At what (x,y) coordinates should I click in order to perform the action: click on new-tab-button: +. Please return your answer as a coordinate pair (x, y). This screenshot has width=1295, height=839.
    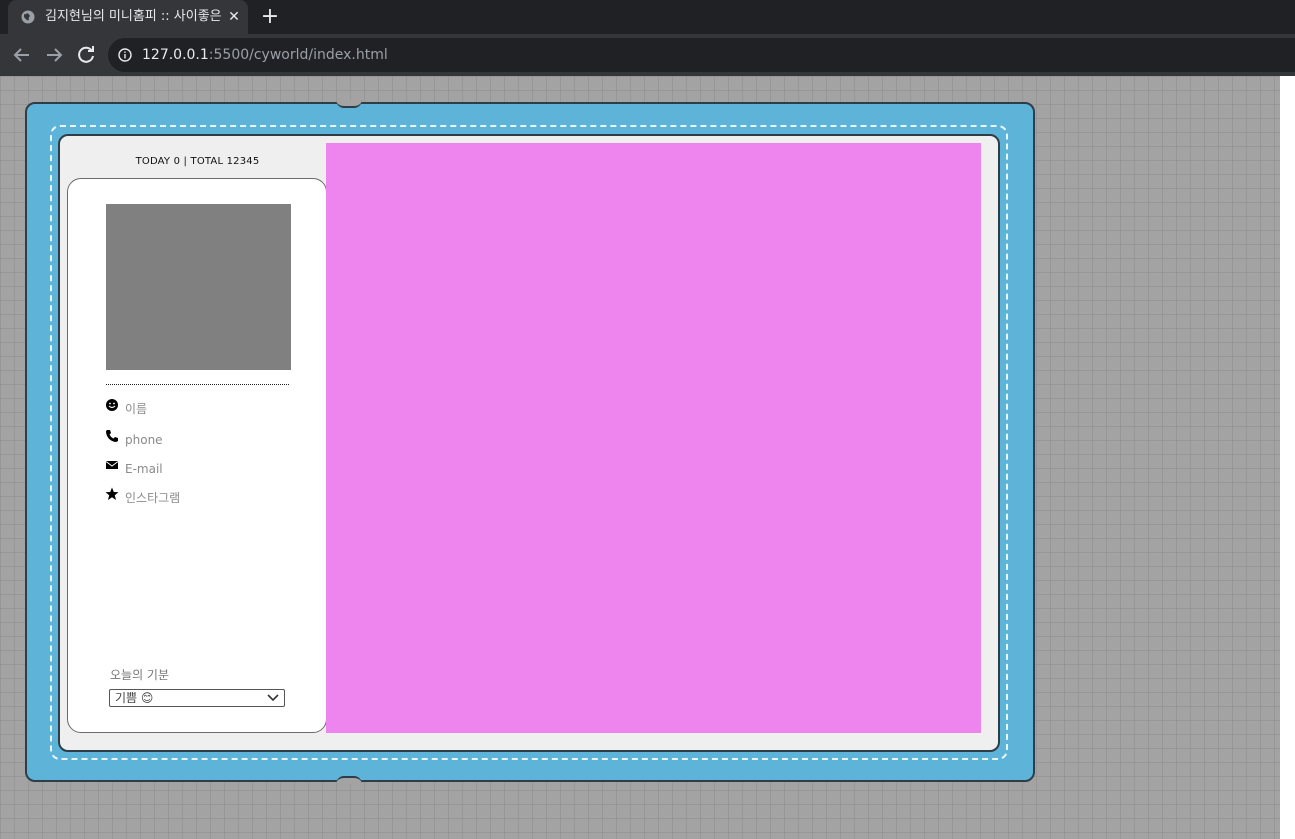
    Looking at the image, I should click on (270, 17).